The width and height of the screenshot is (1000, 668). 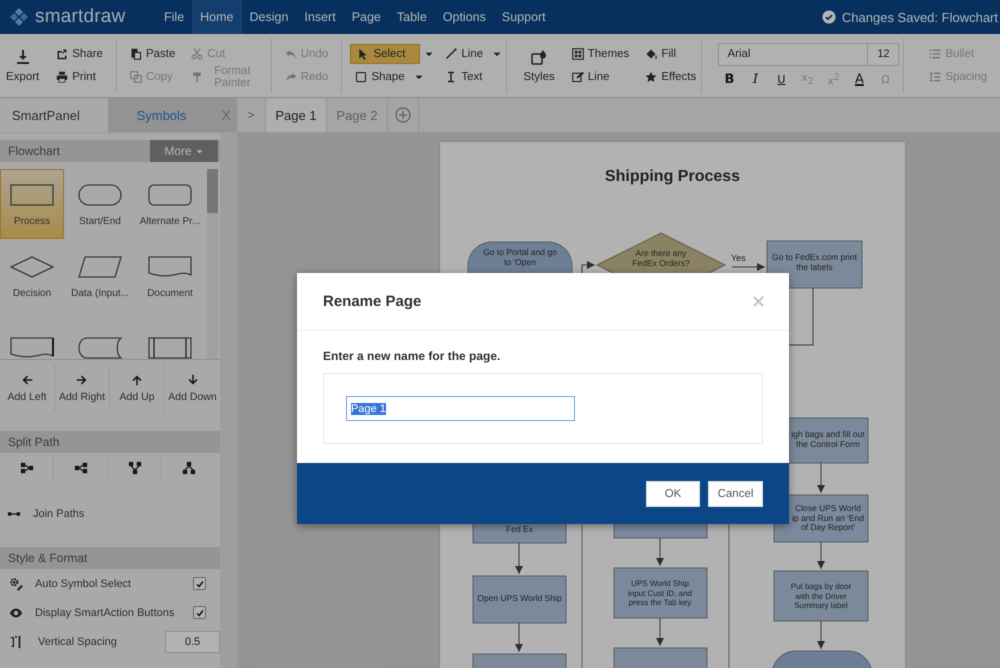 What do you see at coordinates (385, 54) in the screenshot?
I see `ribbon-button: Select` at bounding box center [385, 54].